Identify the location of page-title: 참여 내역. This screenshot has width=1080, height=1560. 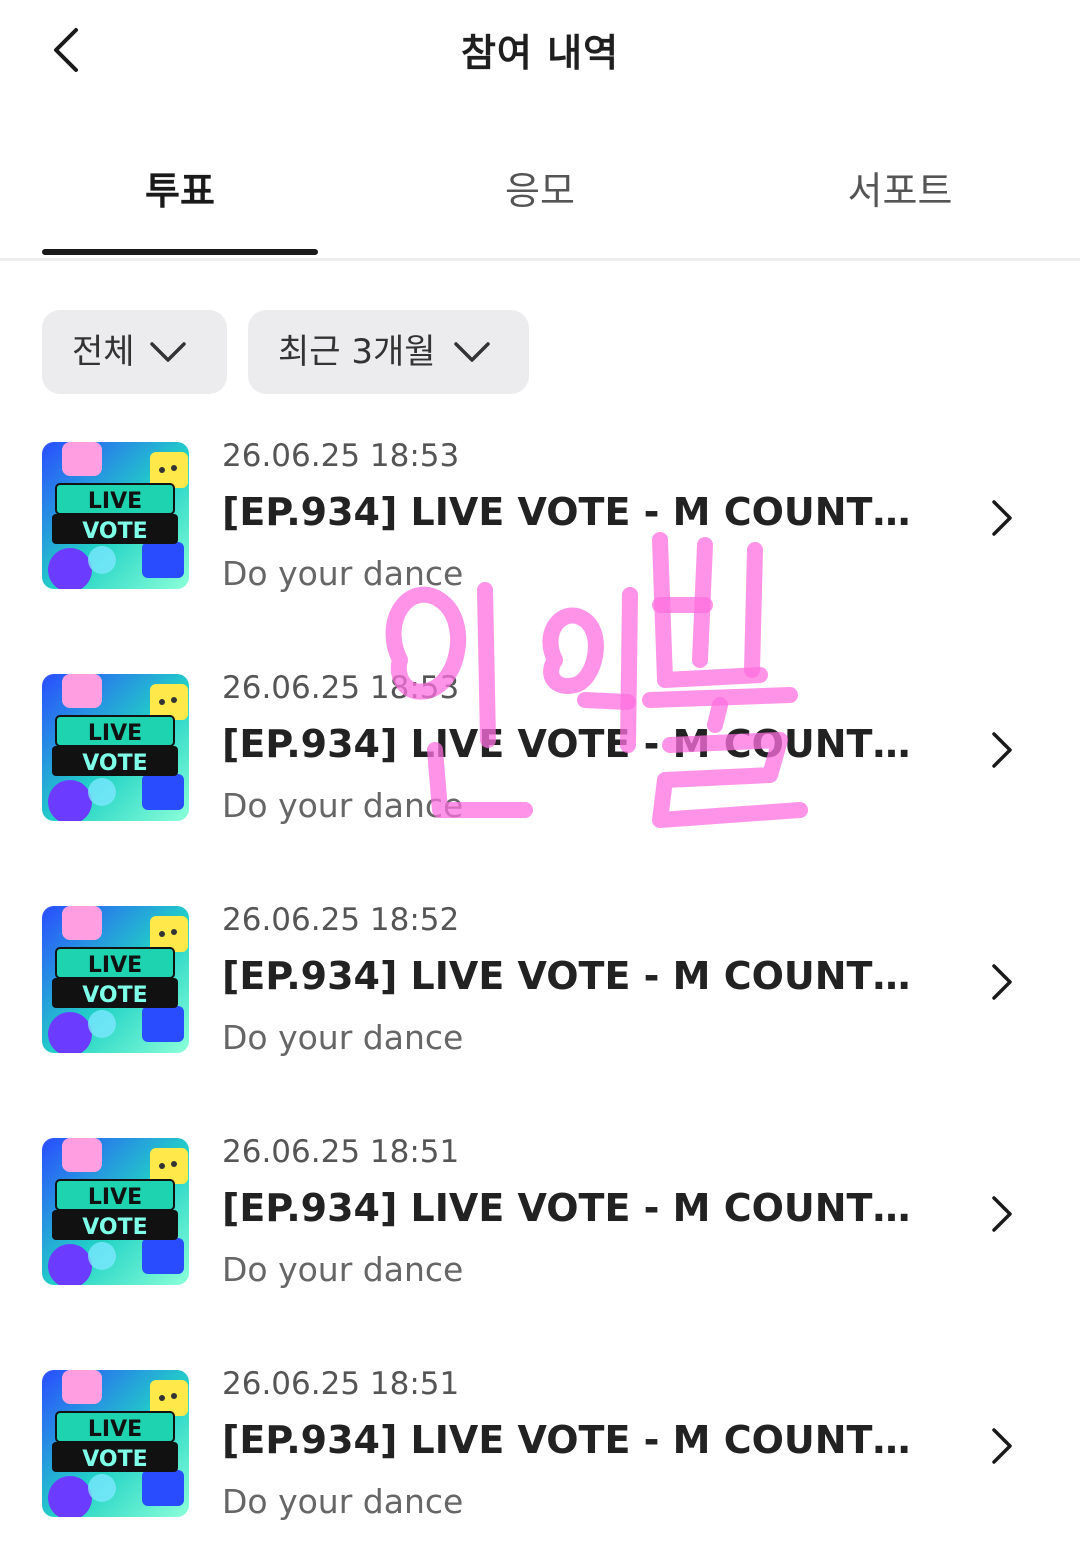
(540, 53).